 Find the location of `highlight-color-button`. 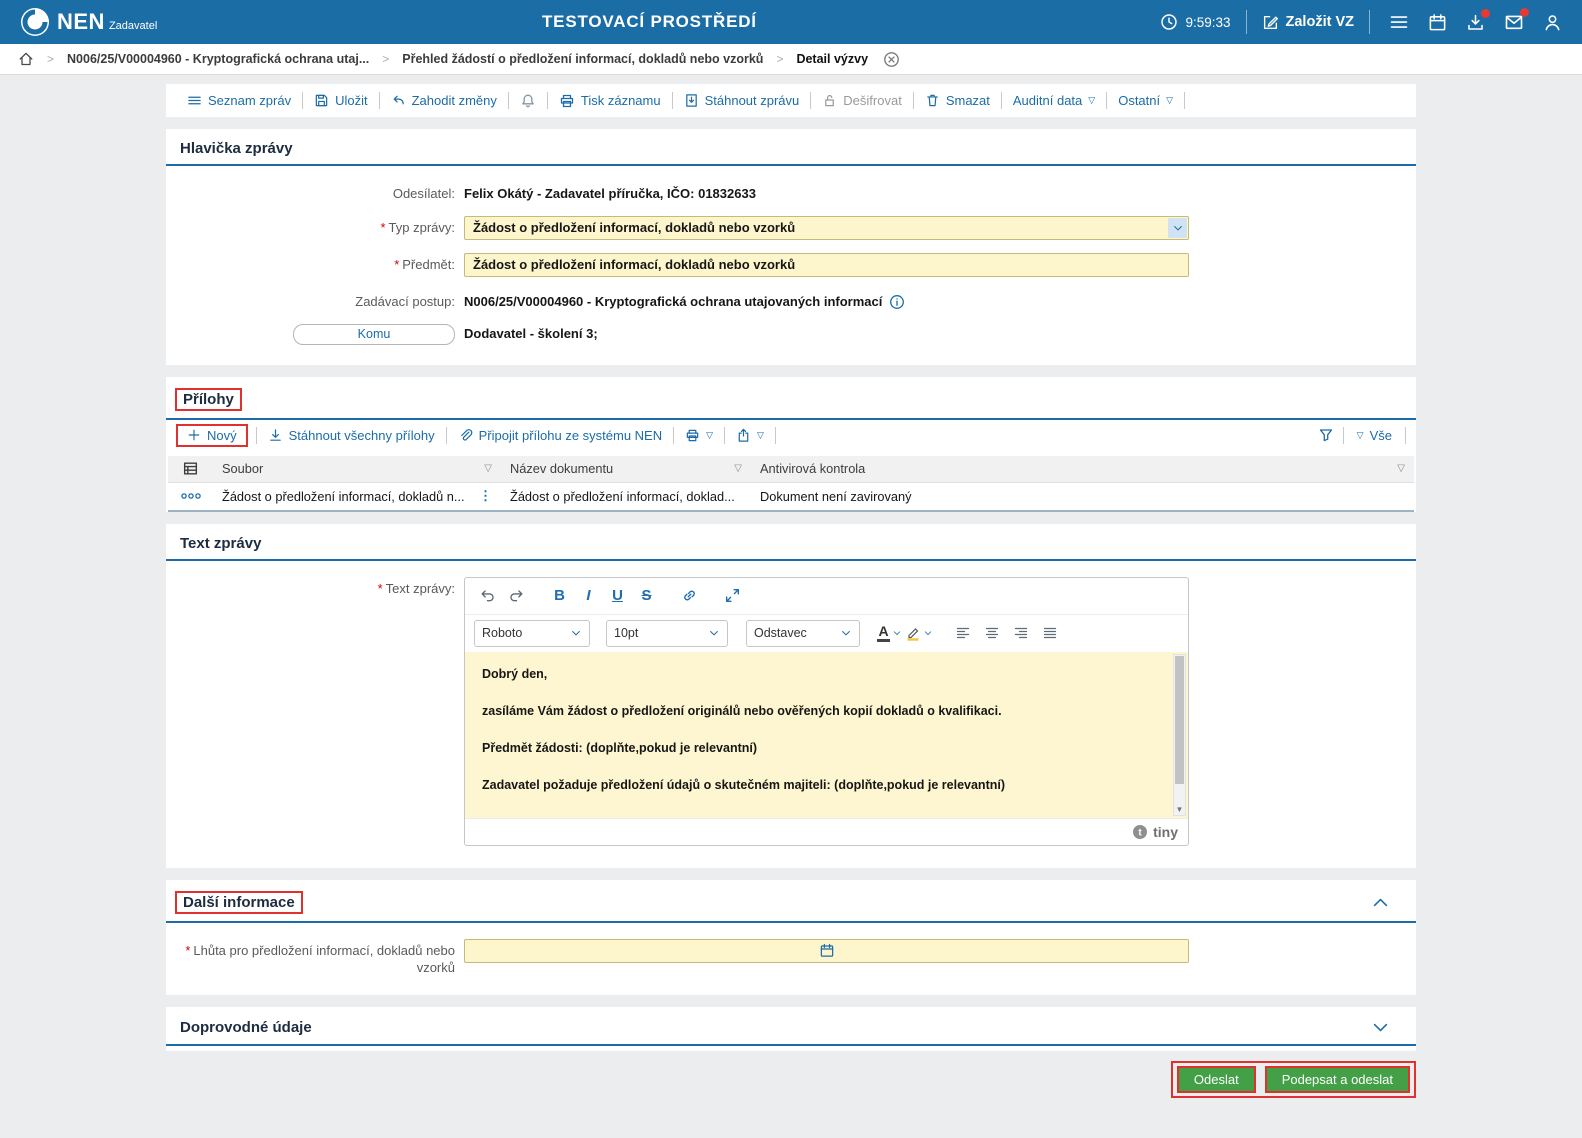

highlight-color-button is located at coordinates (919, 633).